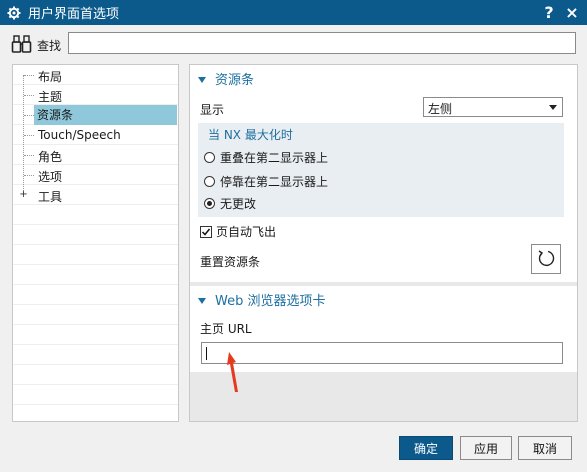  What do you see at coordinates (95, 195) in the screenshot?
I see `tree-item-tools: + 工具` at bounding box center [95, 195].